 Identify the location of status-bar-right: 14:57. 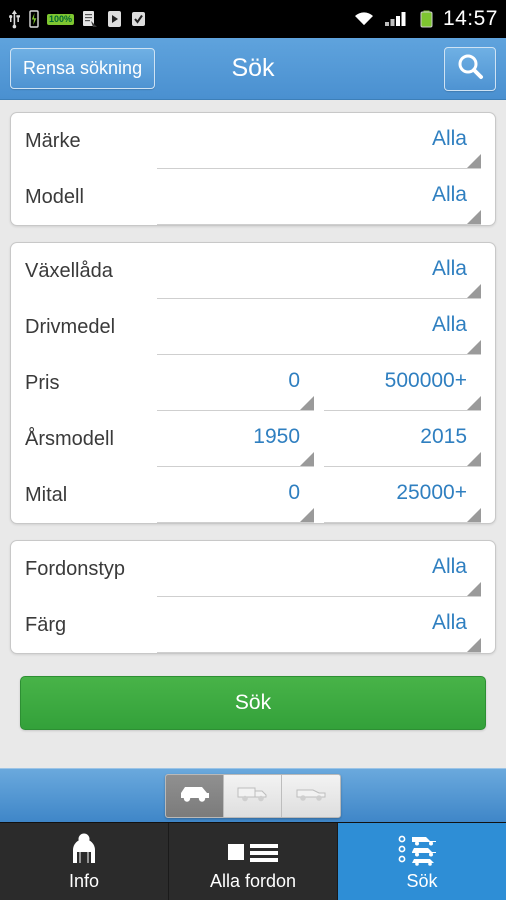
(425, 19).